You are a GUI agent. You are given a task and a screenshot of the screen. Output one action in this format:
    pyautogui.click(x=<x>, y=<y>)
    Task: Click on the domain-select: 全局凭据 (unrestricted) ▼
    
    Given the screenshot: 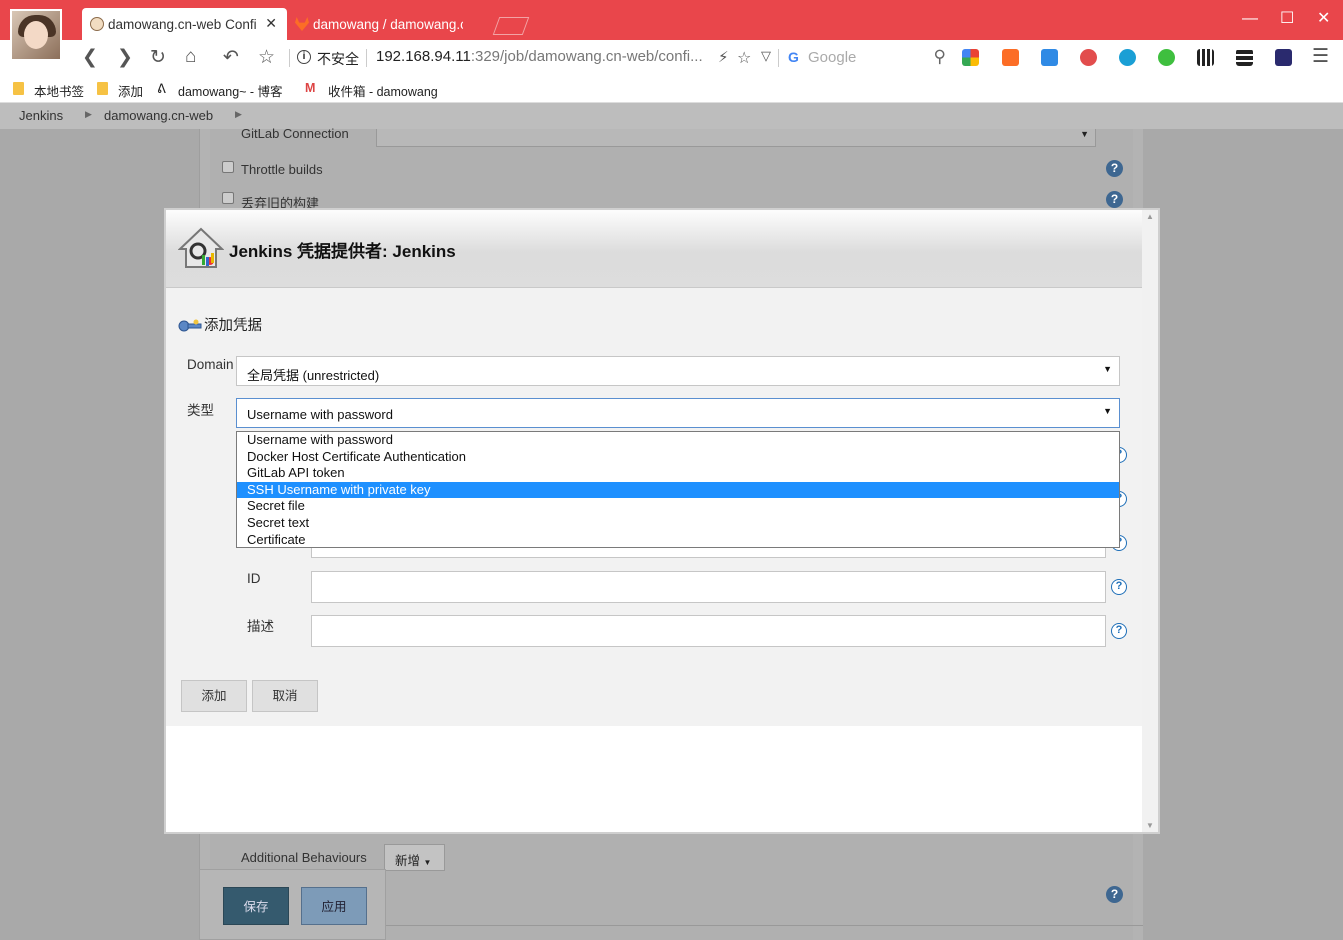 What is the action you would take?
    pyautogui.click(x=678, y=371)
    